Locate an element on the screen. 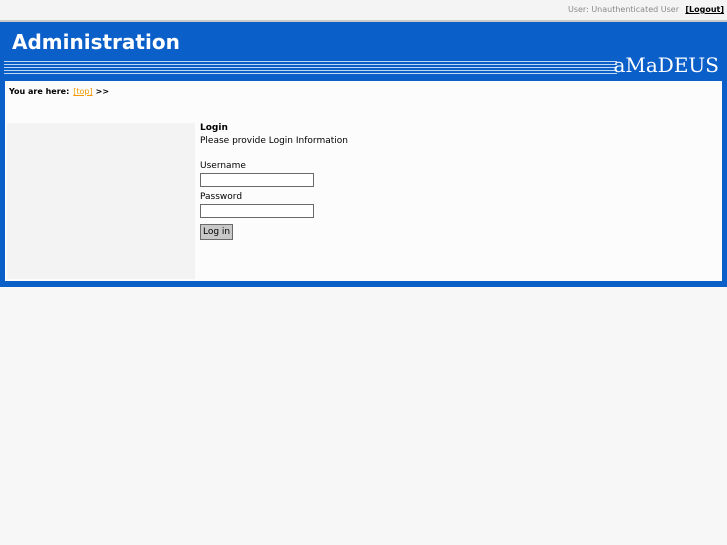  amadeus-logo: aMaDEUS is located at coordinates (666, 65).